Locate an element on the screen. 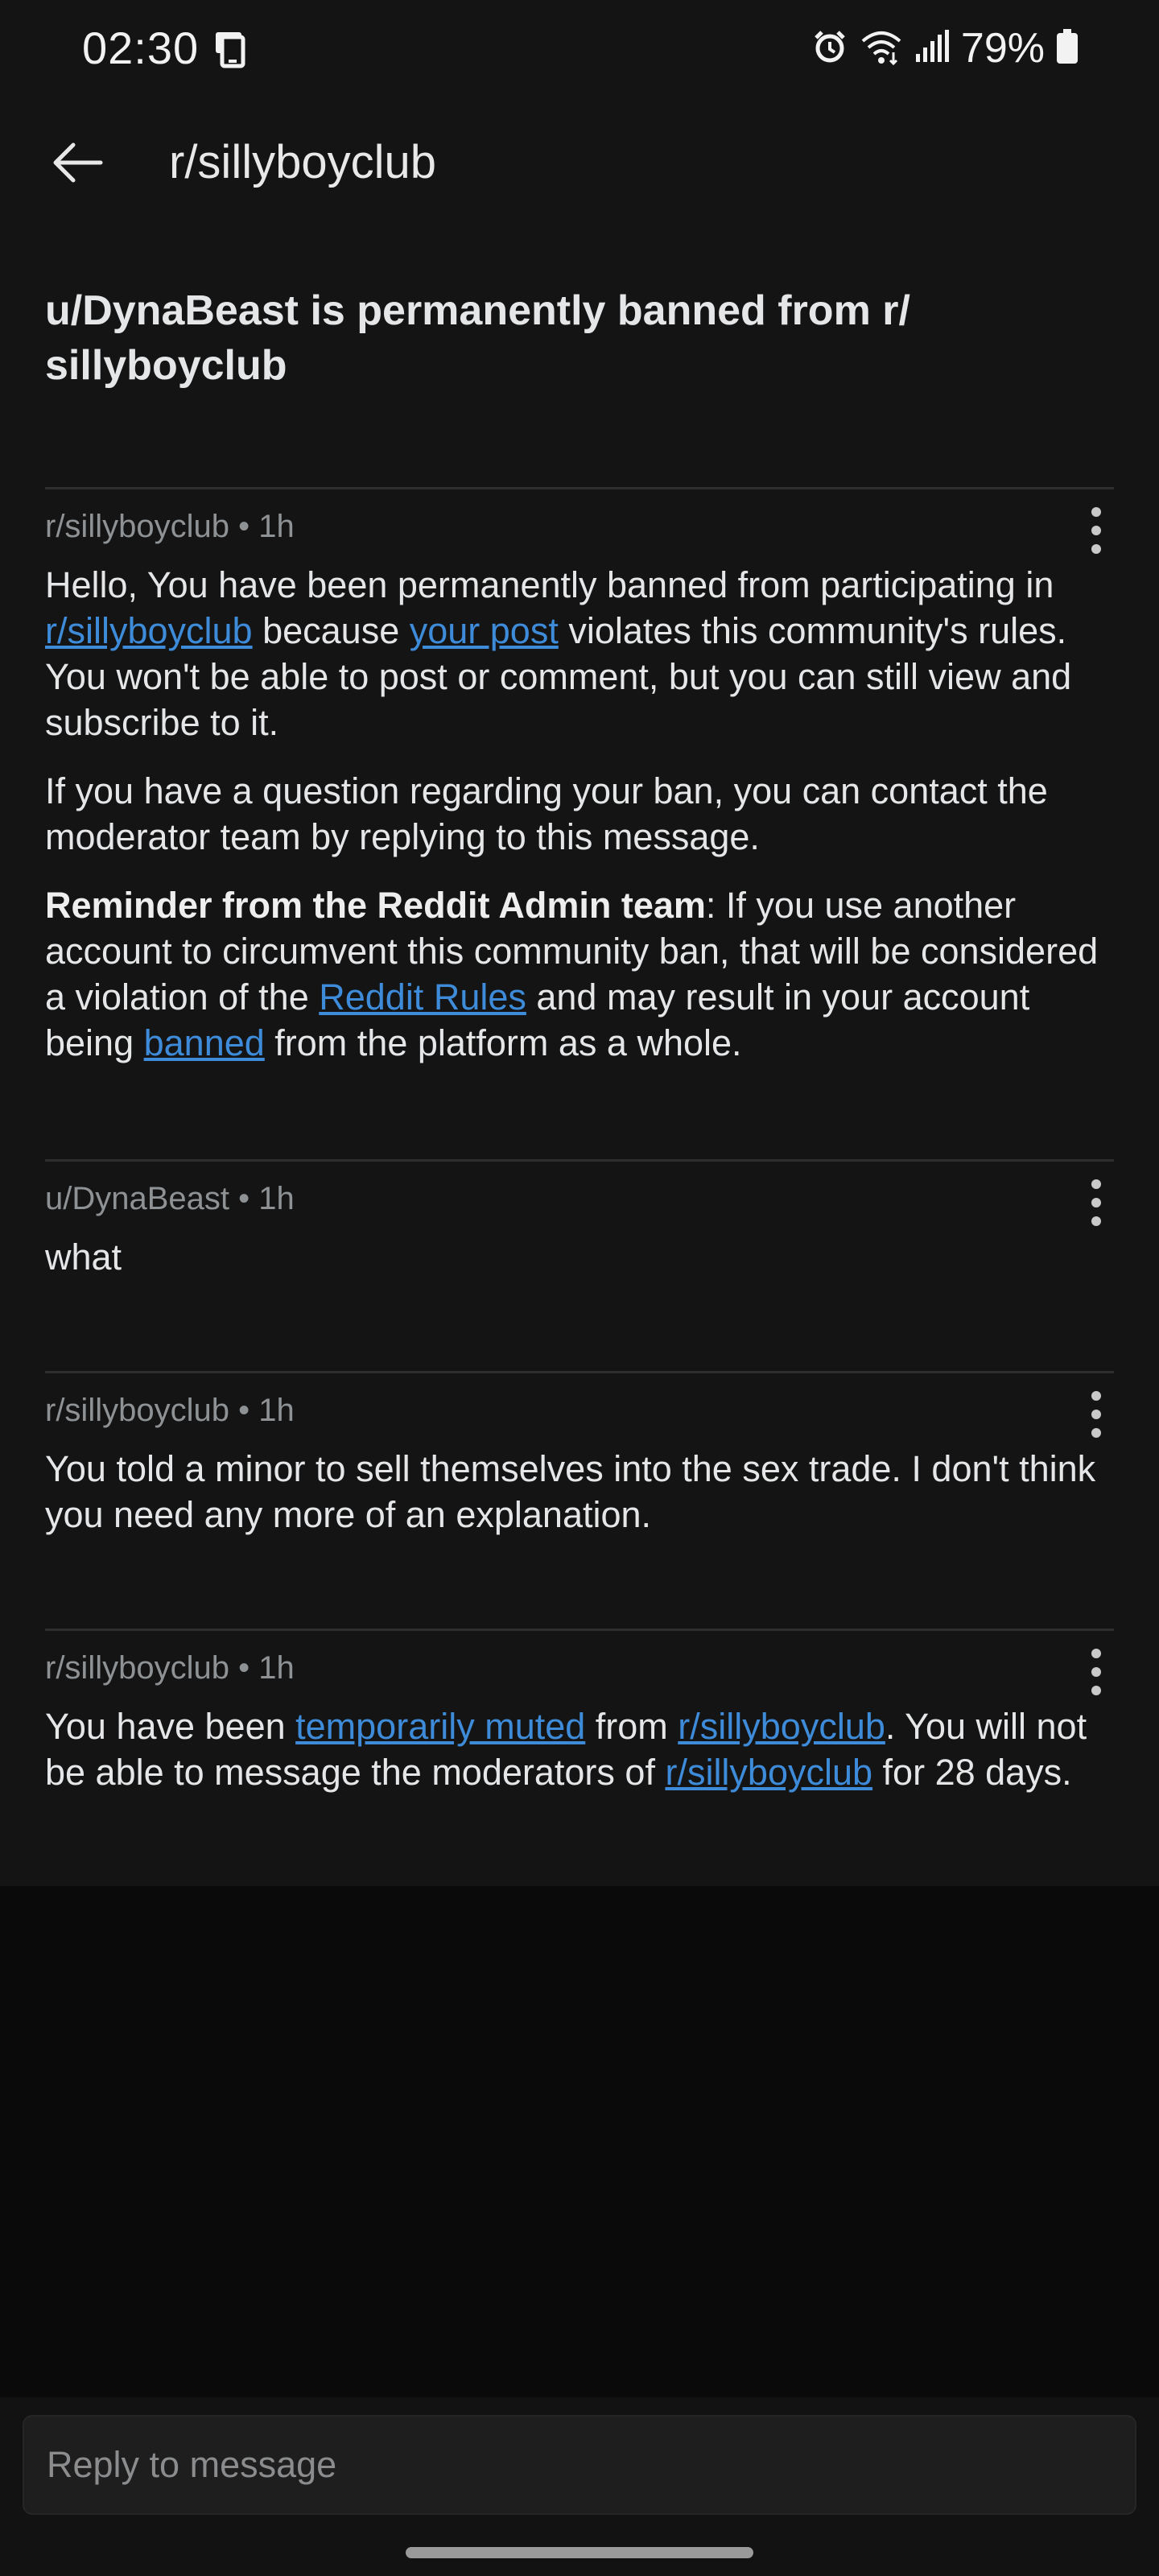  your-post-link: your post is located at coordinates (484, 630).